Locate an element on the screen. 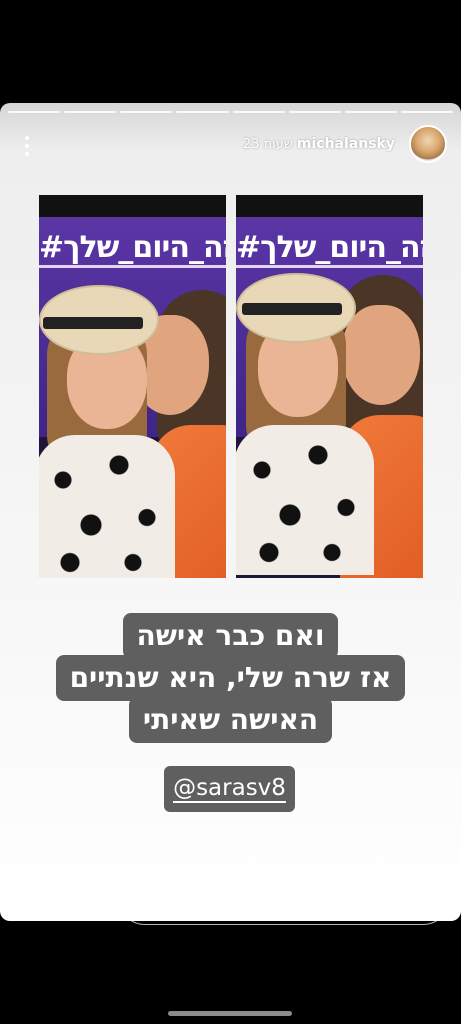 The width and height of the screenshot is (461, 1024). story-progress-bar is located at coordinates (230, 112).